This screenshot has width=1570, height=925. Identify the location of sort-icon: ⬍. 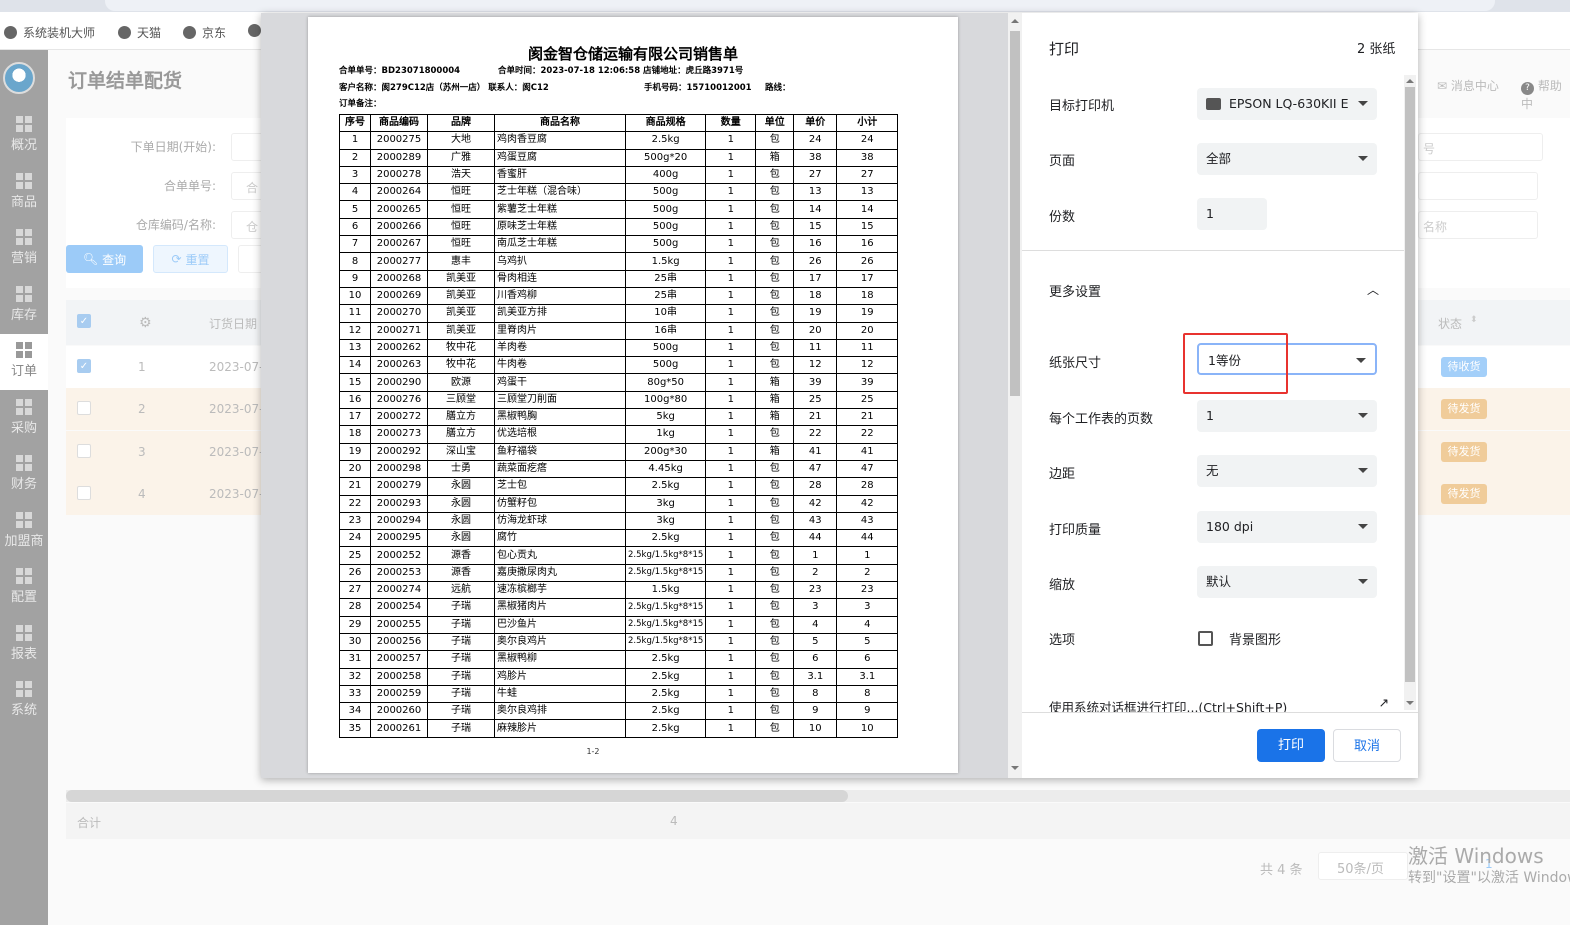
(1474, 320).